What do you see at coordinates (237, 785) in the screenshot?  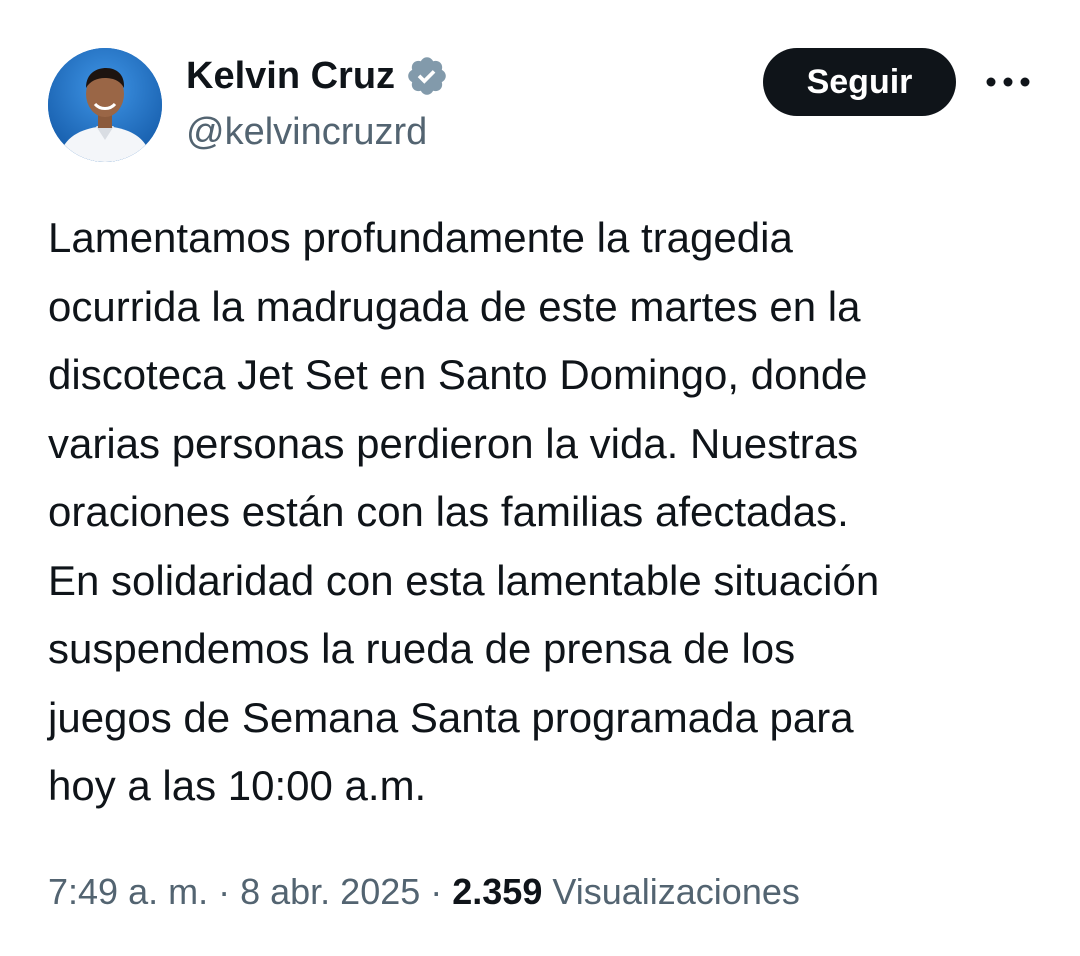 I see `post-text-line: hoy a las 10:00 a.m.` at bounding box center [237, 785].